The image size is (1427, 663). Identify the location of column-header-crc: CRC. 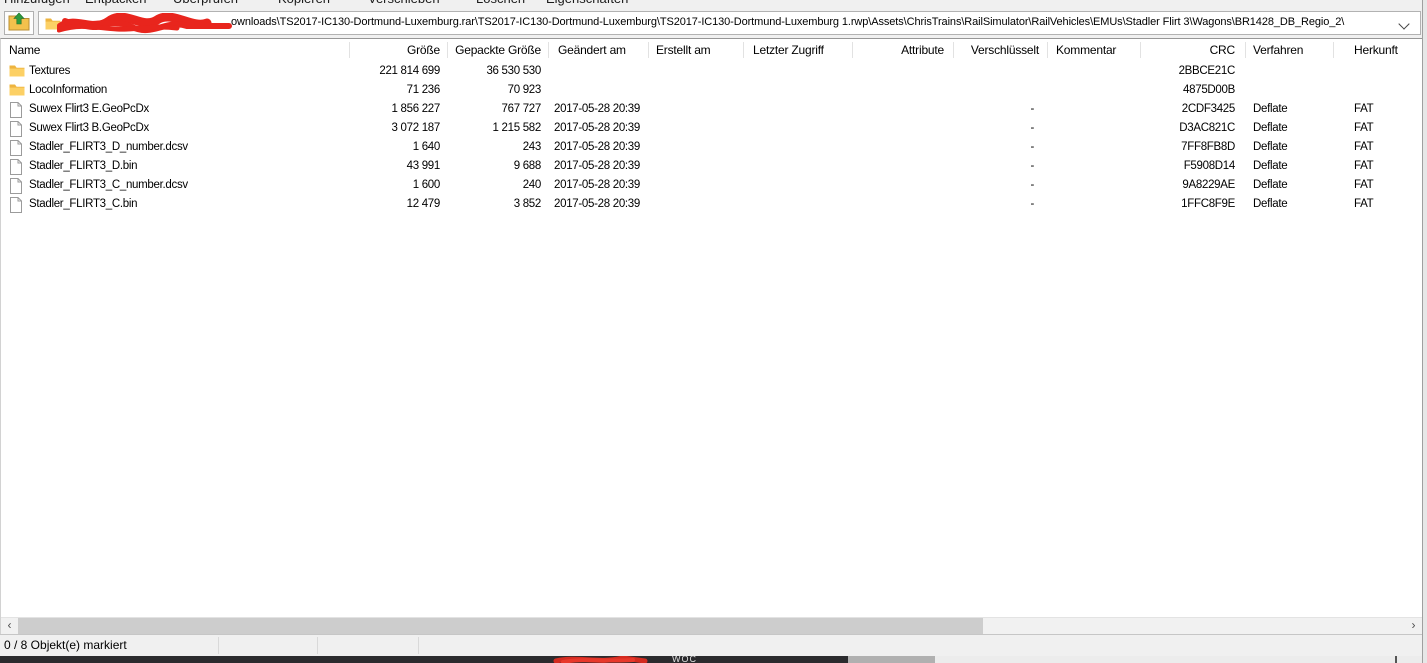
(1193, 50).